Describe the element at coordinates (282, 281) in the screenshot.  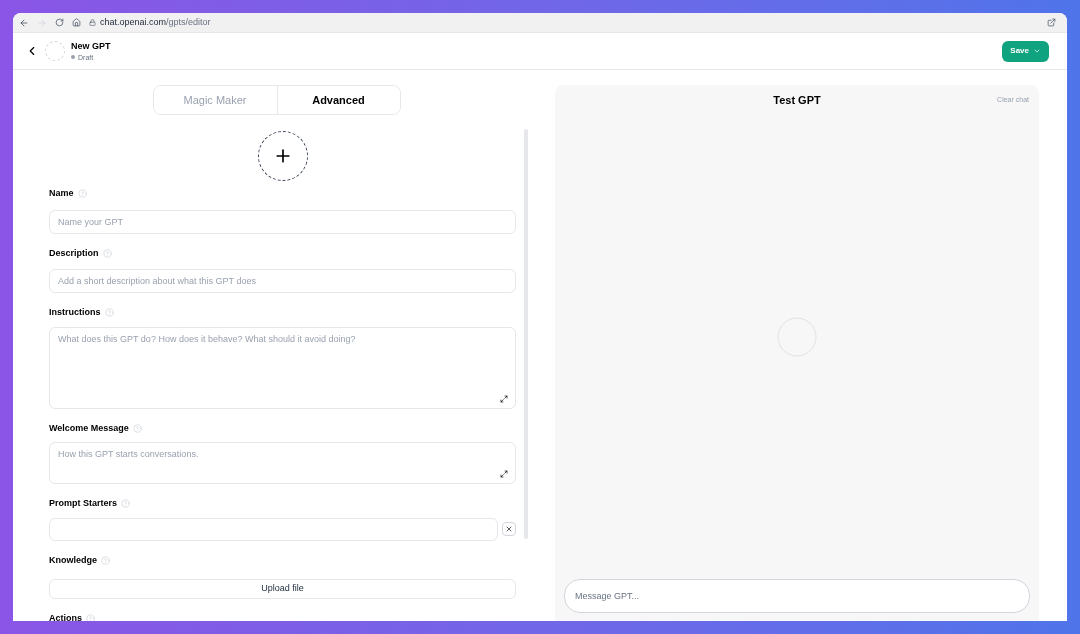
I see `input-field: Add a short description about what this GPT does` at that location.